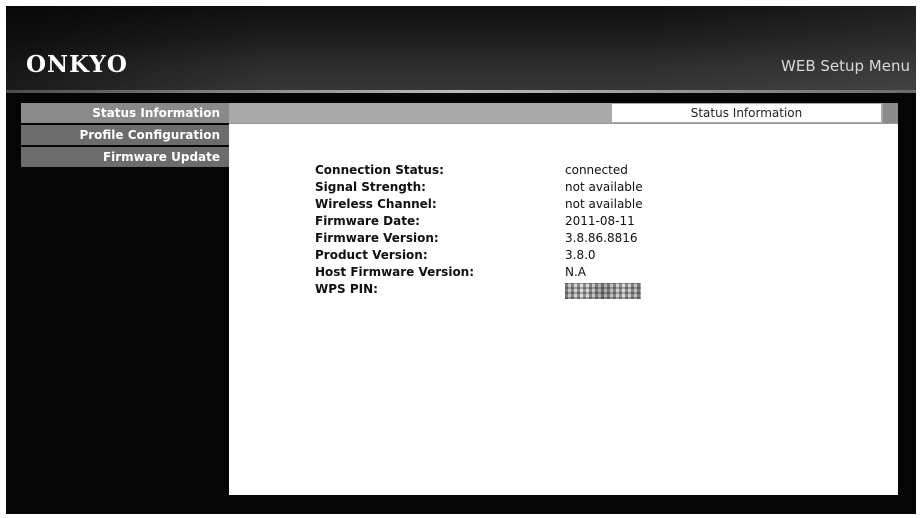  What do you see at coordinates (77, 64) in the screenshot?
I see `onkyo-logo: ONKYO` at bounding box center [77, 64].